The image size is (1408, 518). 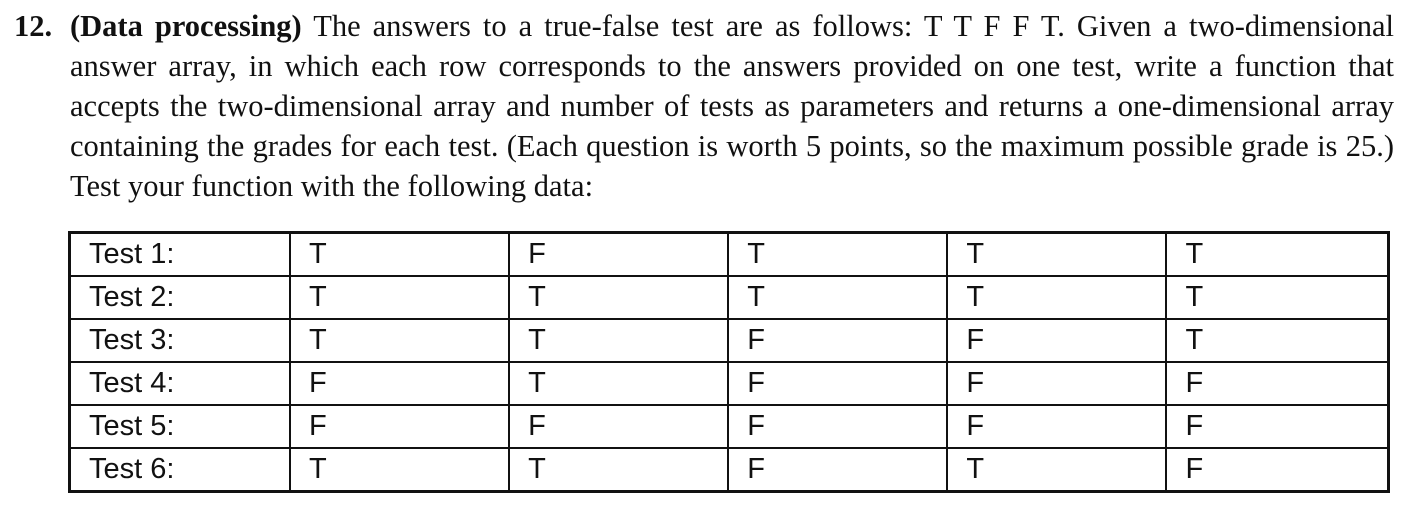 I want to click on table-row: Test 5: F F F F F, so click(x=729, y=426).